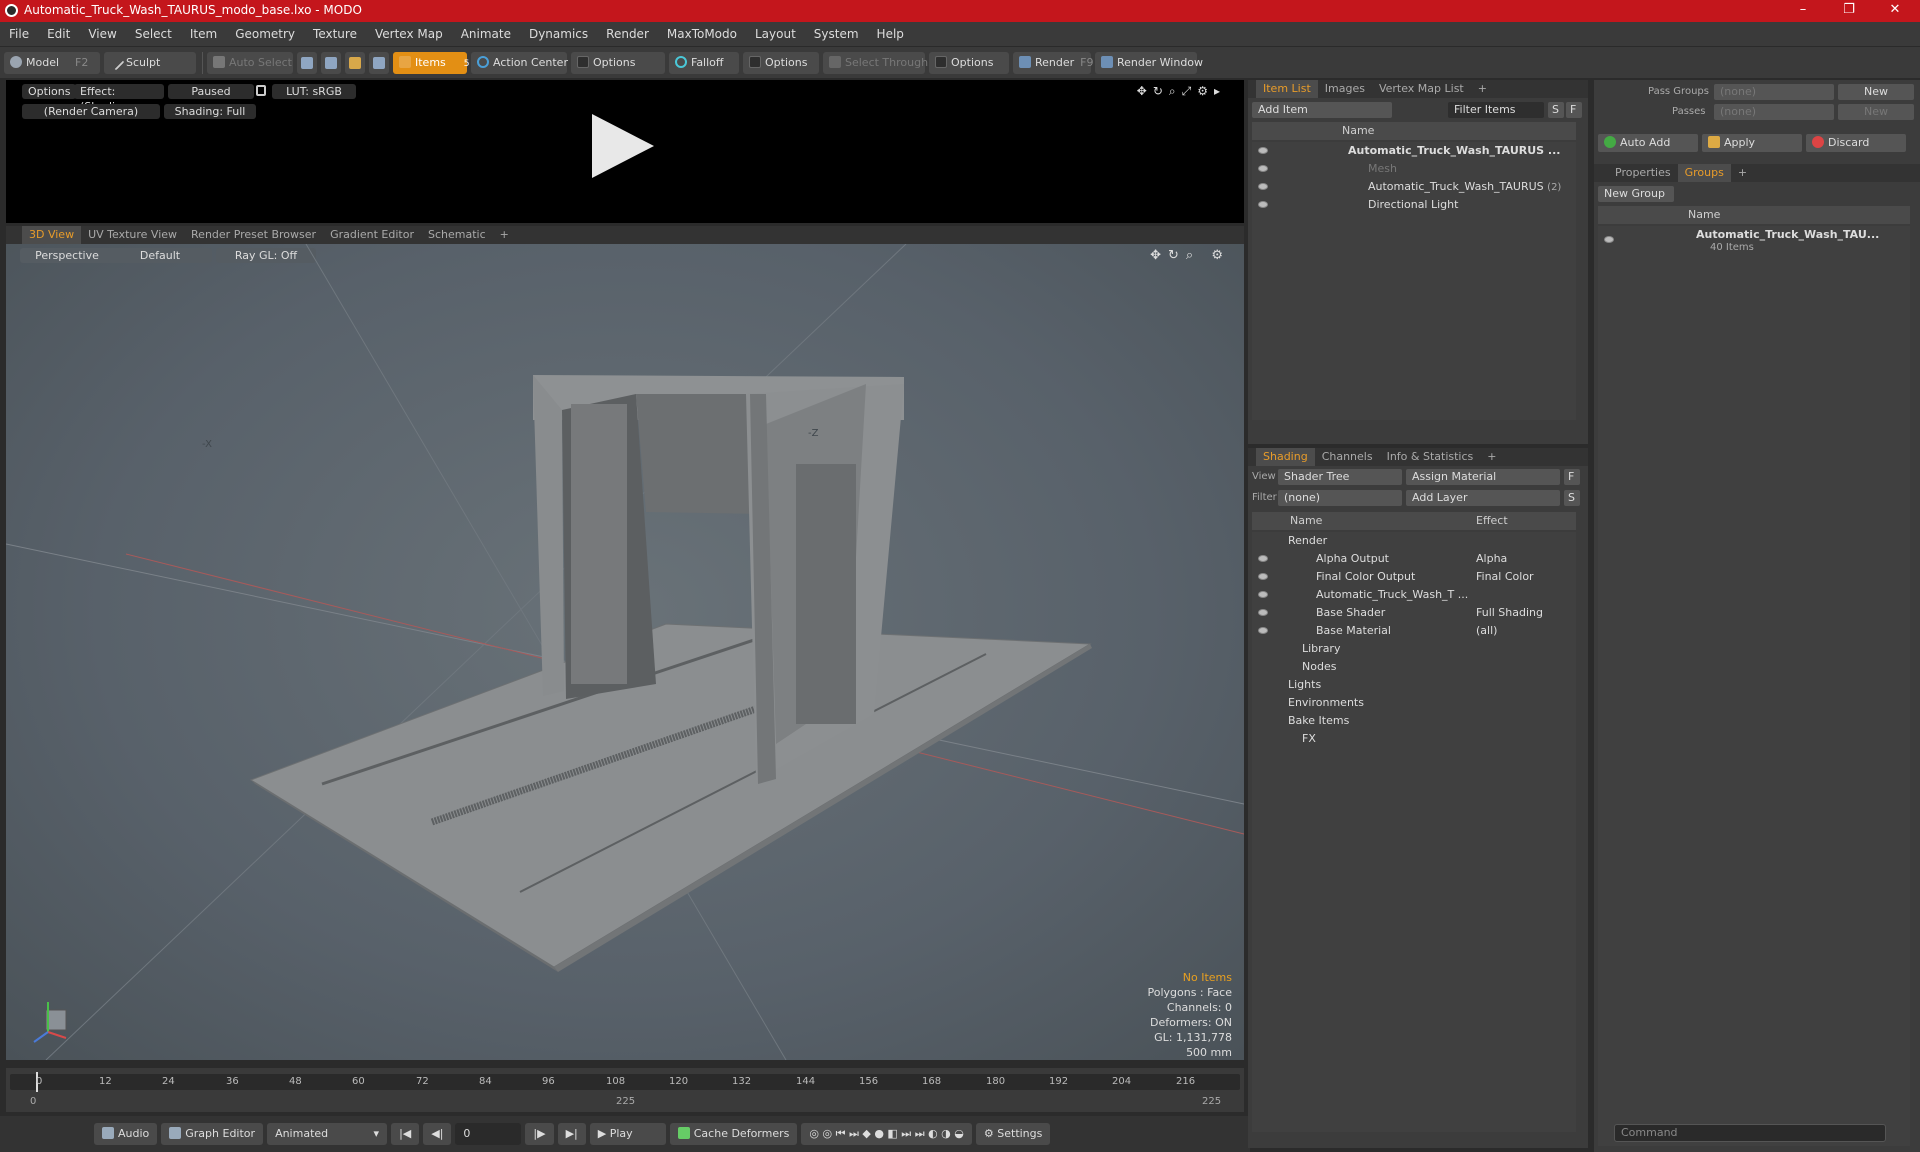 This screenshot has height=1152, width=1920. I want to click on camera-dropdown: (Render Camera), so click(91, 111).